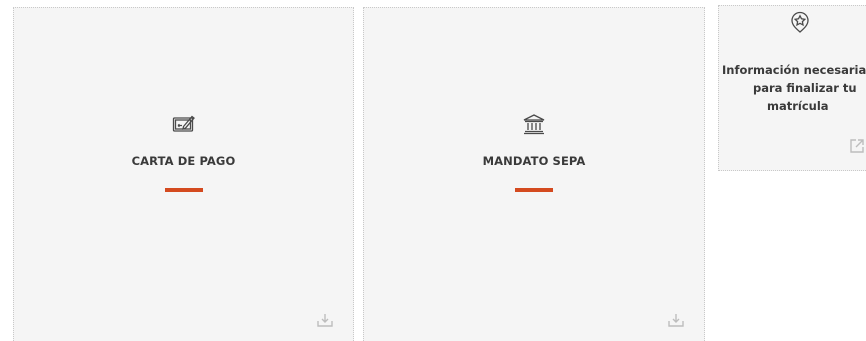 The image size is (866, 341). I want to click on card-title: MANDATO SEPA, so click(534, 161).